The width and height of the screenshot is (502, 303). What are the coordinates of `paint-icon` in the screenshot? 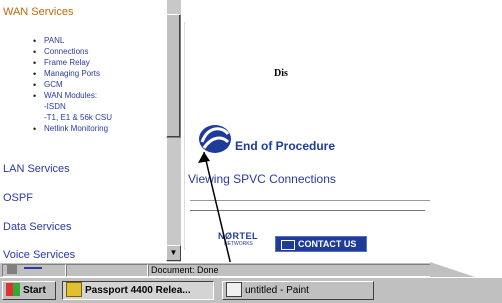 It's located at (234, 289).